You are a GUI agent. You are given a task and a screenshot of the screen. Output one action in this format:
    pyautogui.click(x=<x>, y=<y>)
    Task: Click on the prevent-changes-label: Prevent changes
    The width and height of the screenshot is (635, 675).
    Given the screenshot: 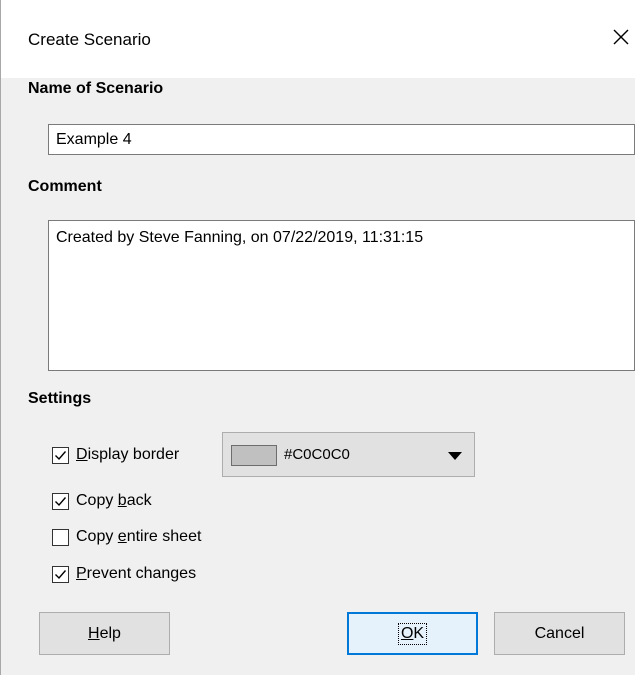 What is the action you would take?
    pyautogui.click(x=136, y=573)
    